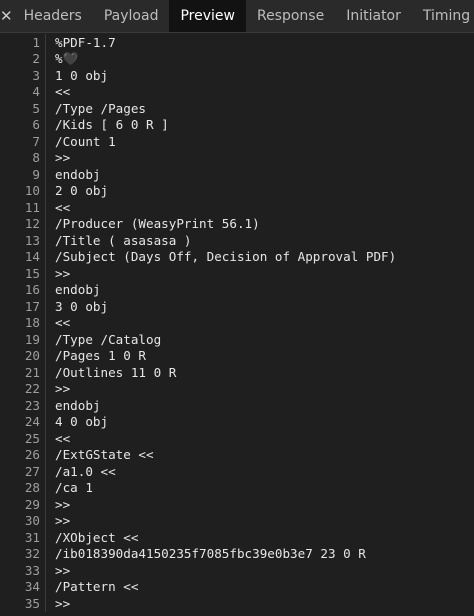  Describe the element at coordinates (32, 587) in the screenshot. I see `line-number: 34` at that location.